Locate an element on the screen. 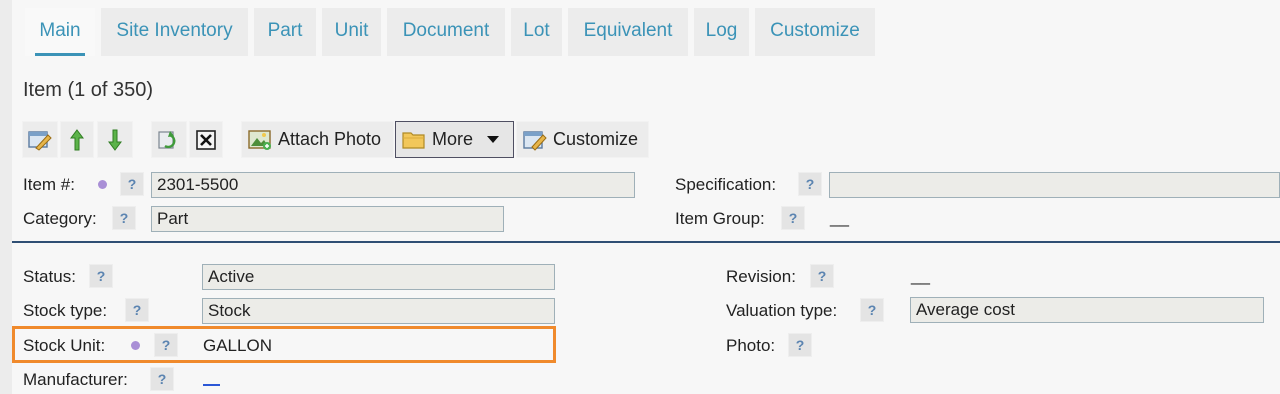  item-group-help-button: ? is located at coordinates (793, 218).